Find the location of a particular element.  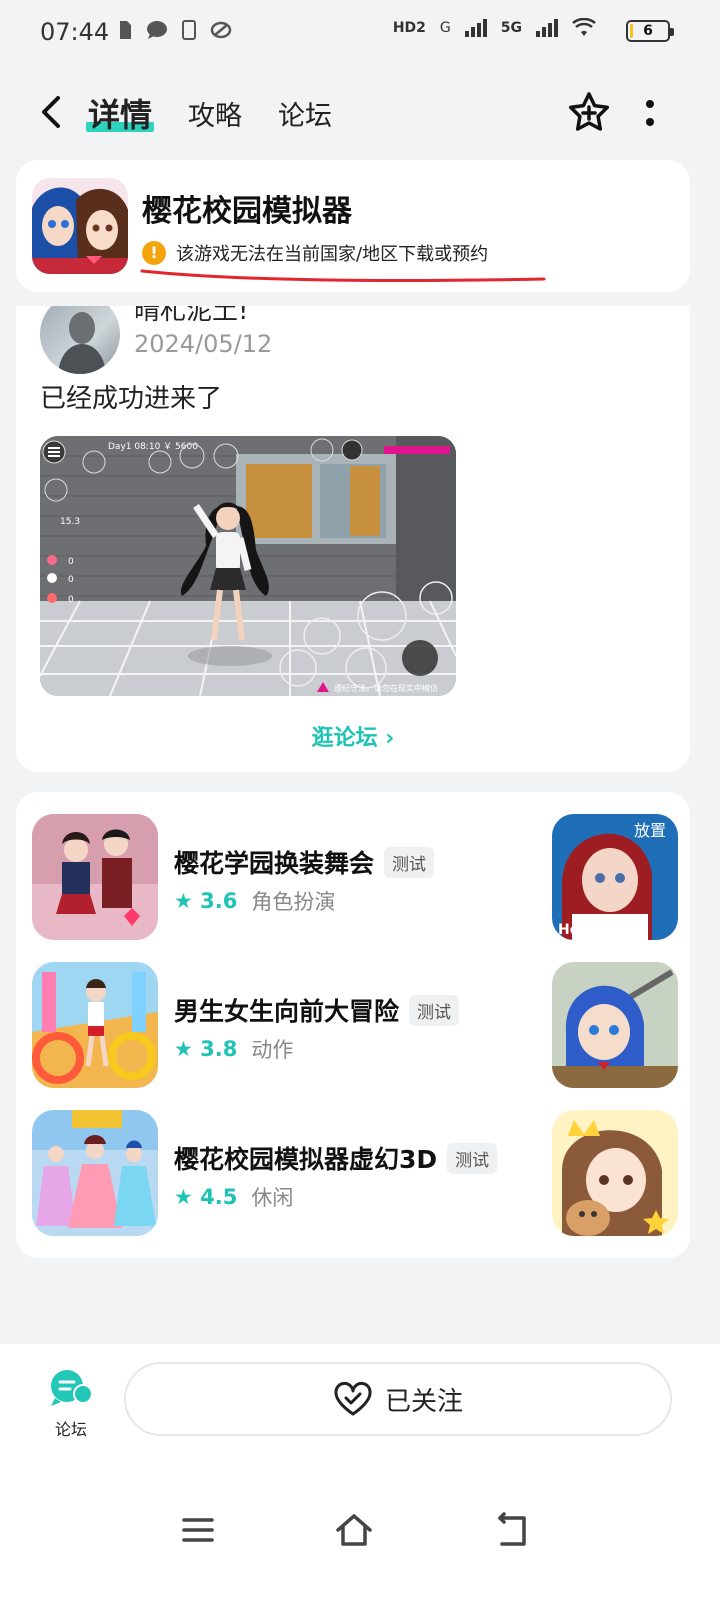

rating: ★ 4.5 is located at coordinates (206, 1197).